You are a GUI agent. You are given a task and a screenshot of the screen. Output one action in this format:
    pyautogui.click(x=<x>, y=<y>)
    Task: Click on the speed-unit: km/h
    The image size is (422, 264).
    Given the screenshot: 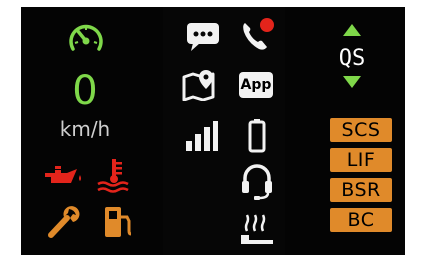 What is the action you would take?
    pyautogui.click(x=85, y=129)
    